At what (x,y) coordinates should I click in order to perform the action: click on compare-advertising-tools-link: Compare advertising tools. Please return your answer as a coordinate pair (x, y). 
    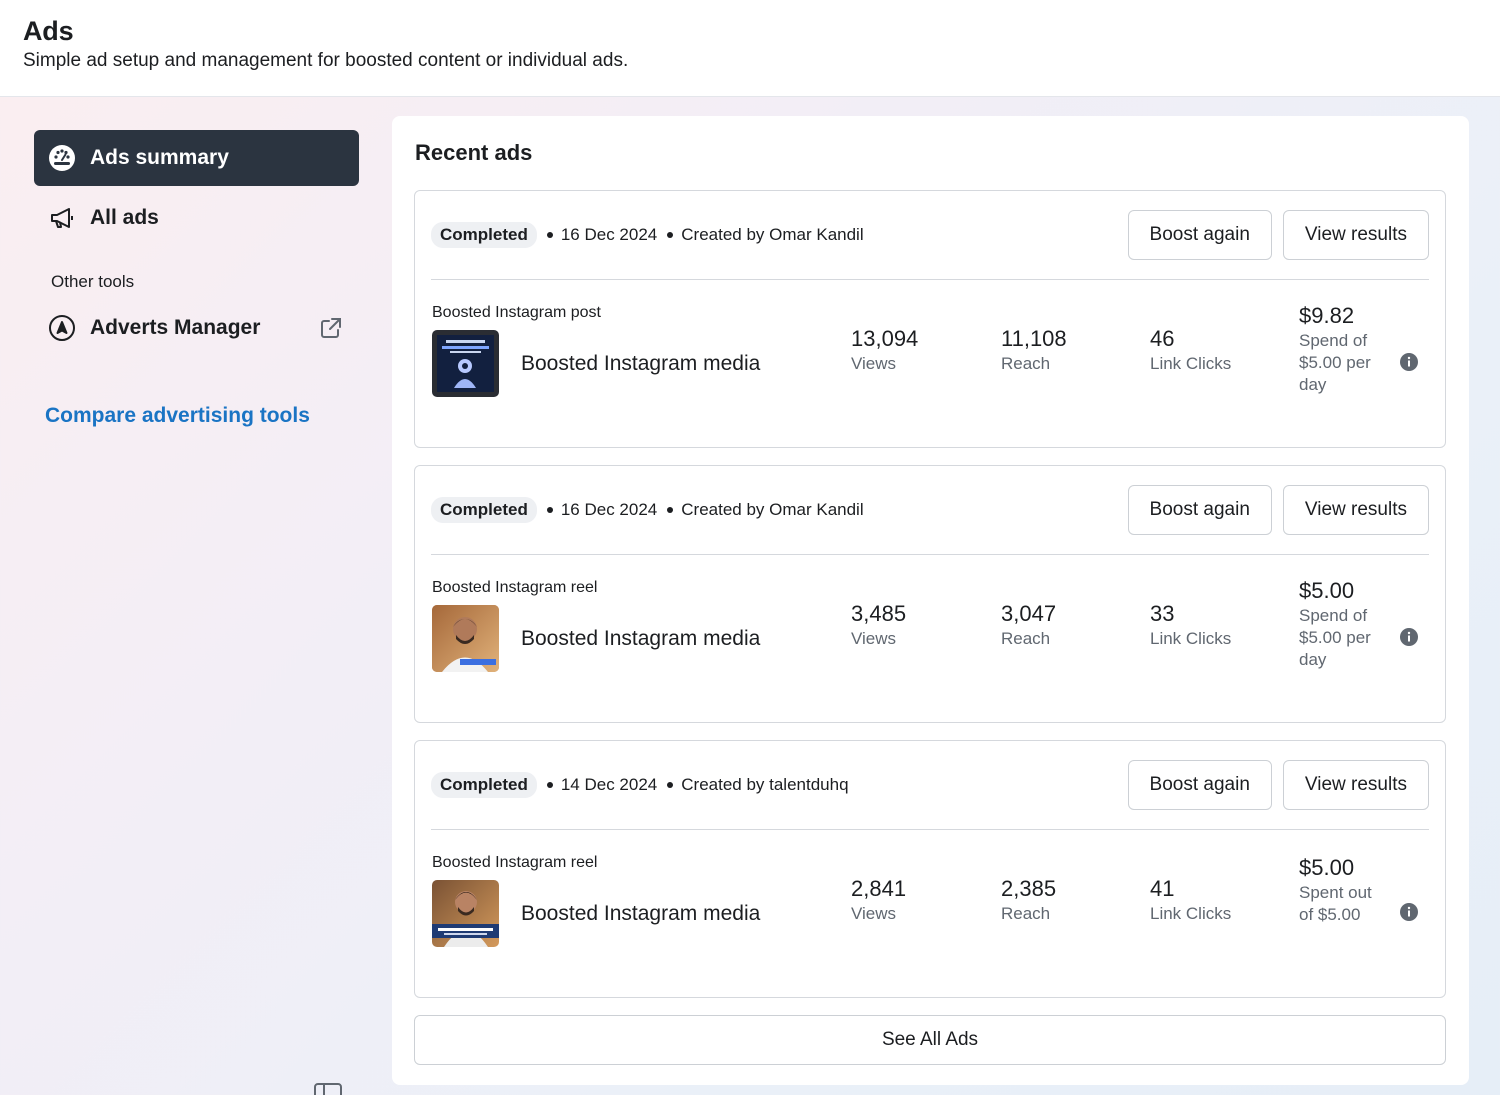
    Looking at the image, I should click on (202, 416).